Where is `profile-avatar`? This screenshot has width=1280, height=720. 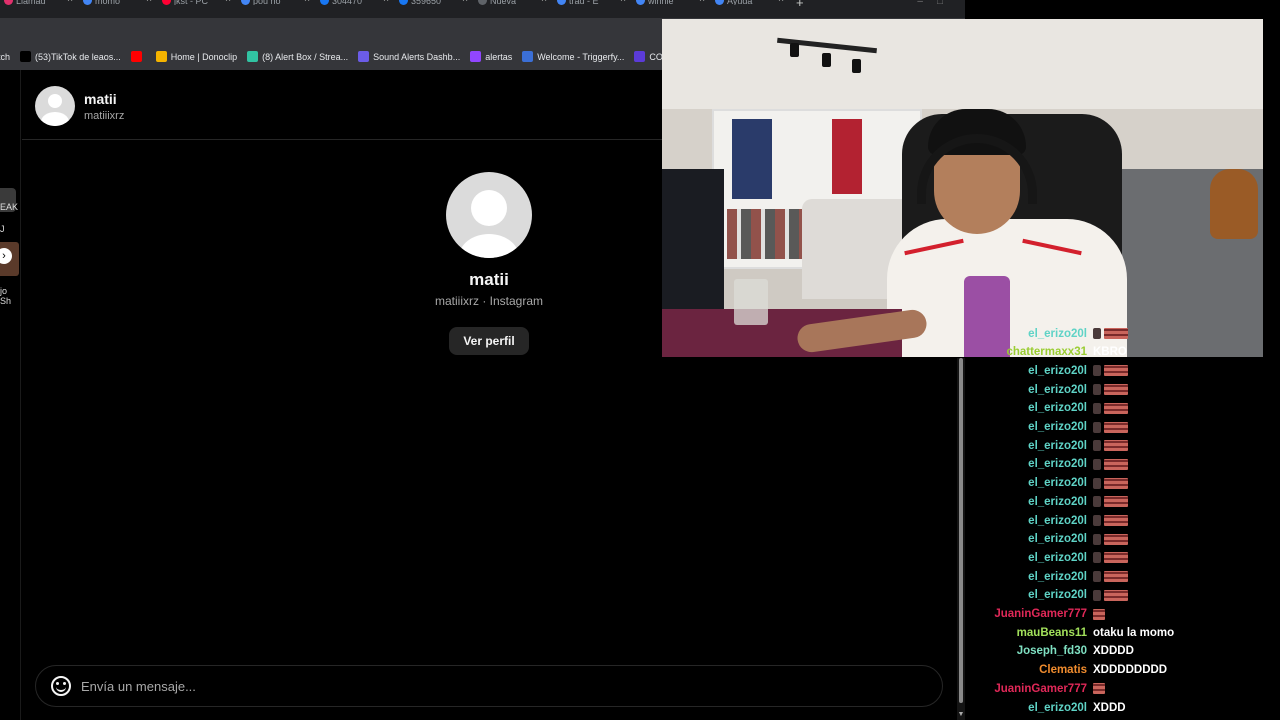
profile-avatar is located at coordinates (489, 215).